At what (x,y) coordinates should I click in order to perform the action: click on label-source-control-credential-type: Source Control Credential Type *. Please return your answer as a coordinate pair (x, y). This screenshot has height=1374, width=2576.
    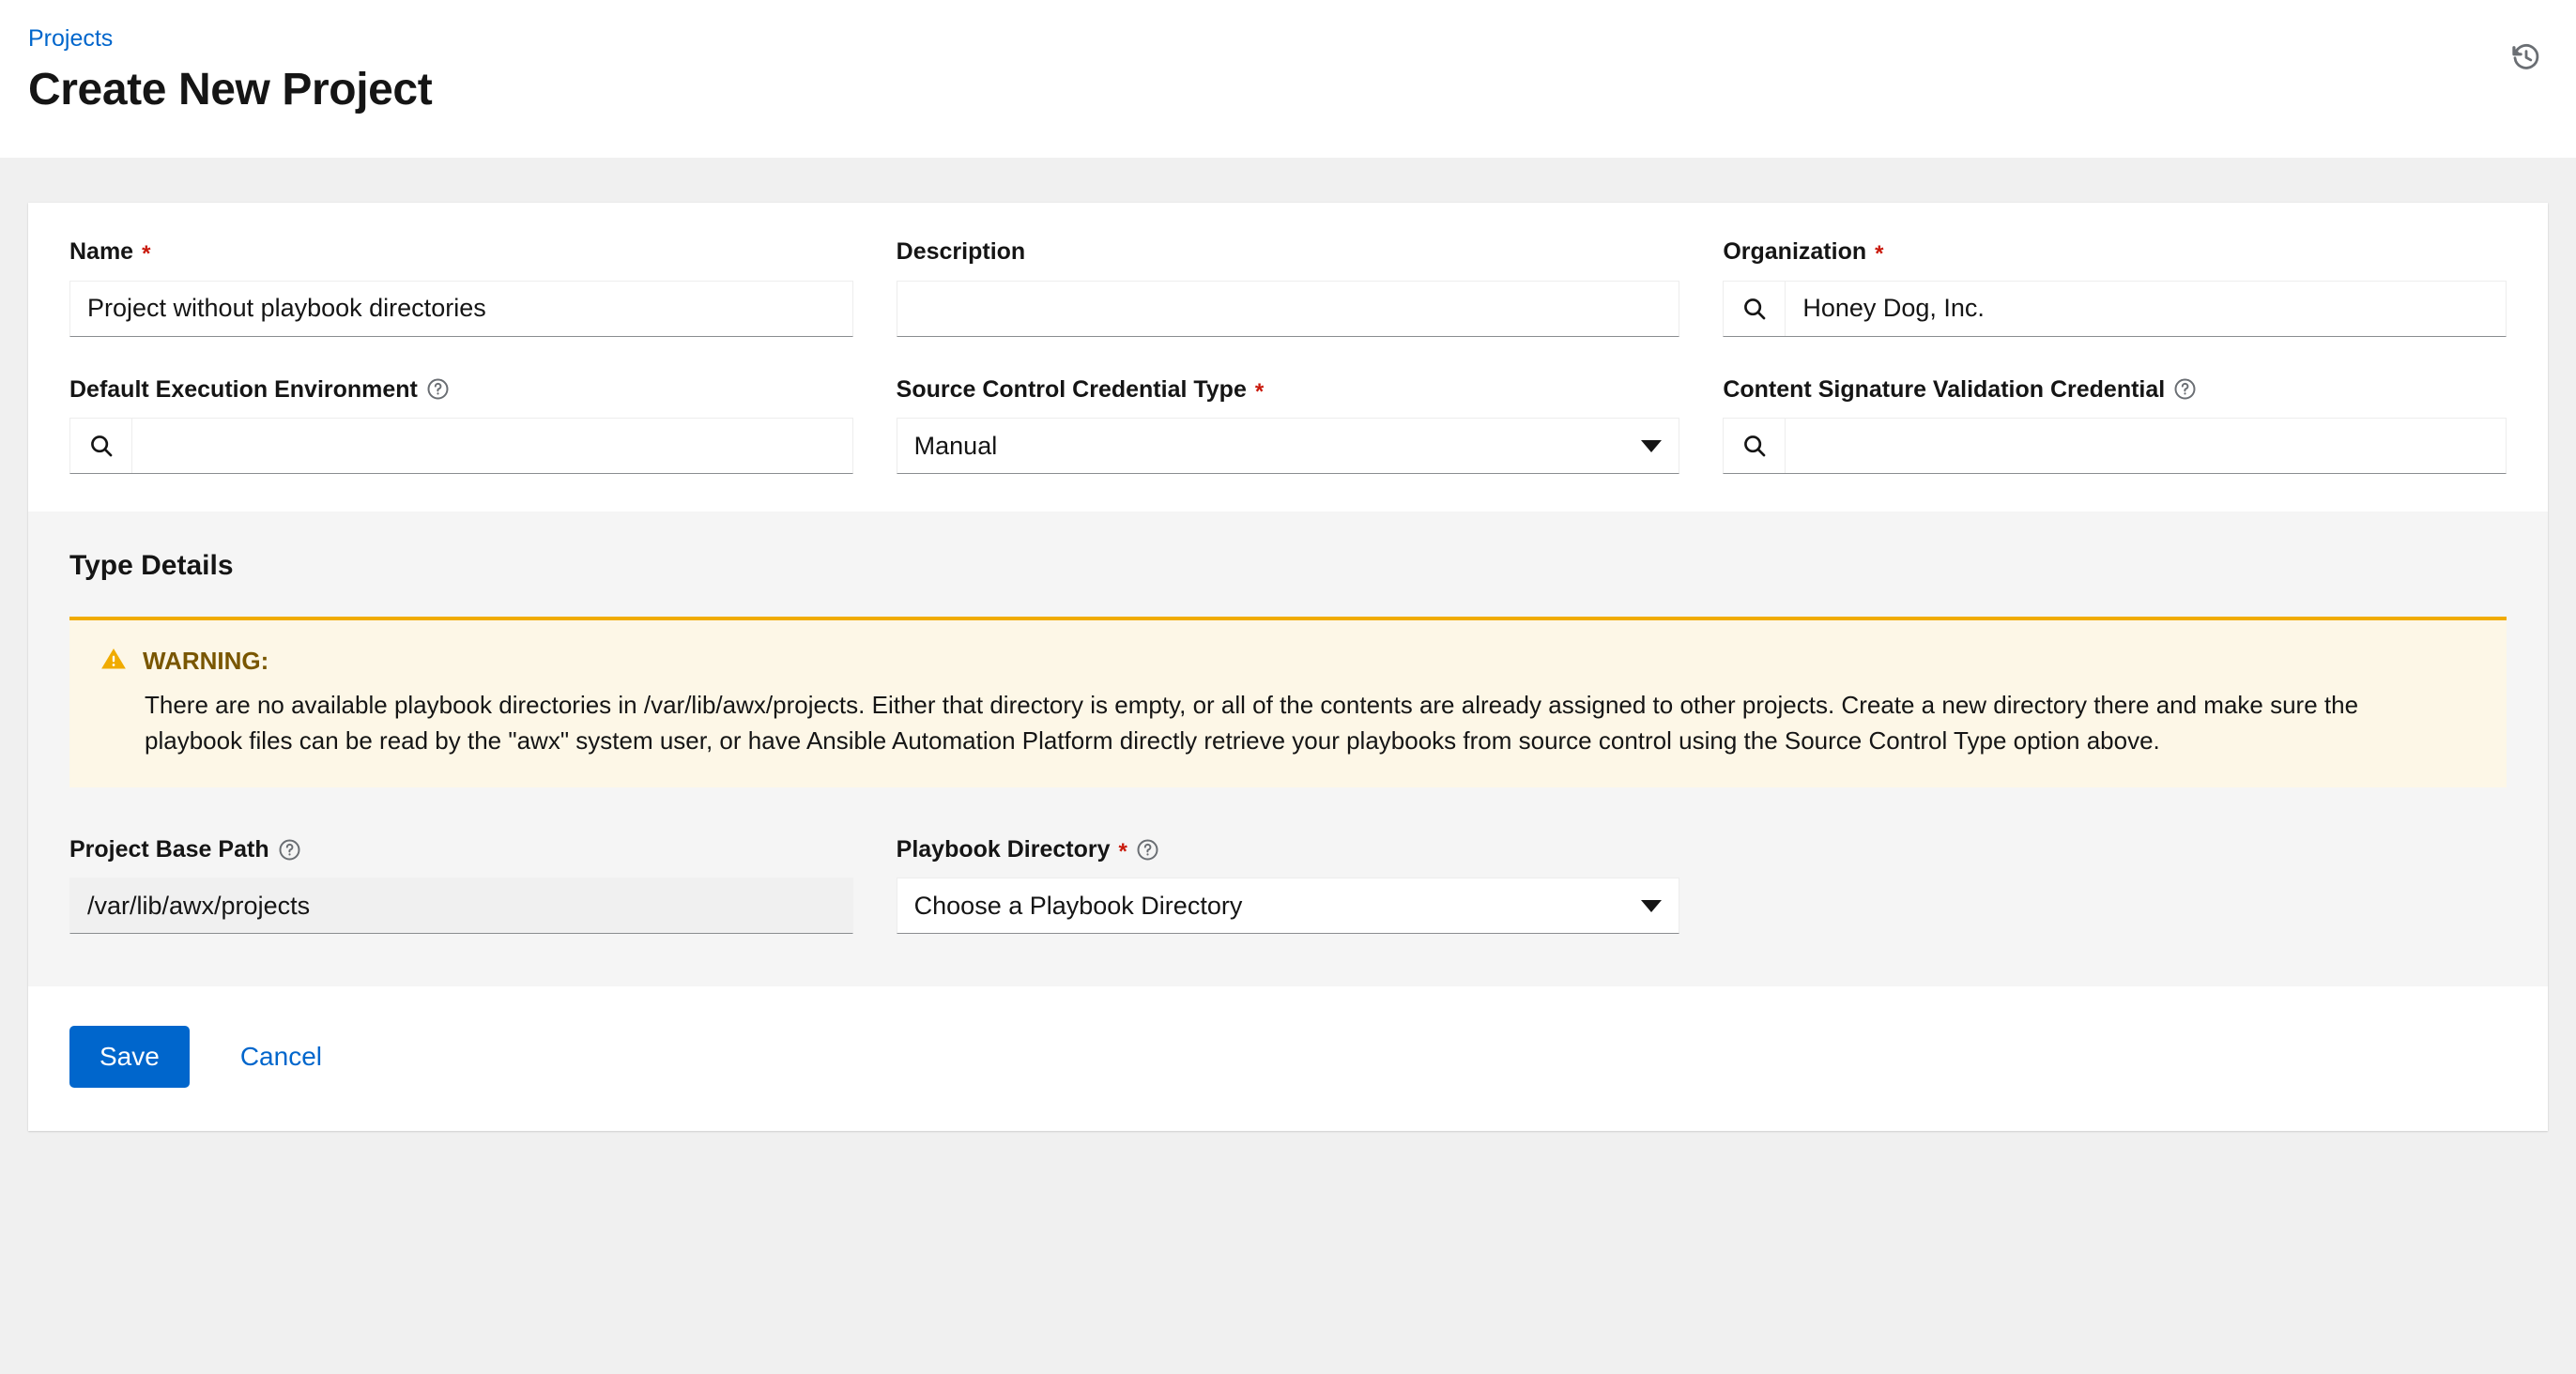
    Looking at the image, I should click on (1289, 389).